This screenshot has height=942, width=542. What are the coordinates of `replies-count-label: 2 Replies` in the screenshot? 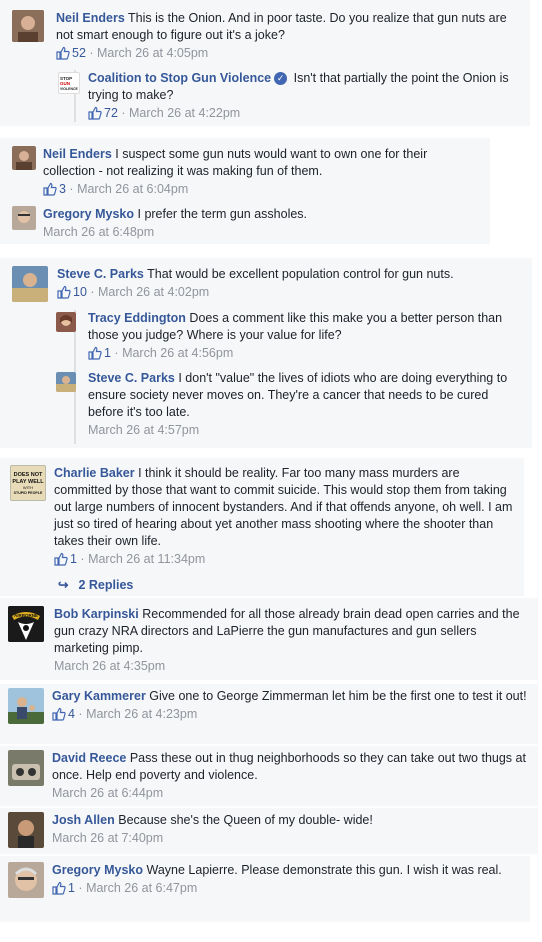 It's located at (105, 585).